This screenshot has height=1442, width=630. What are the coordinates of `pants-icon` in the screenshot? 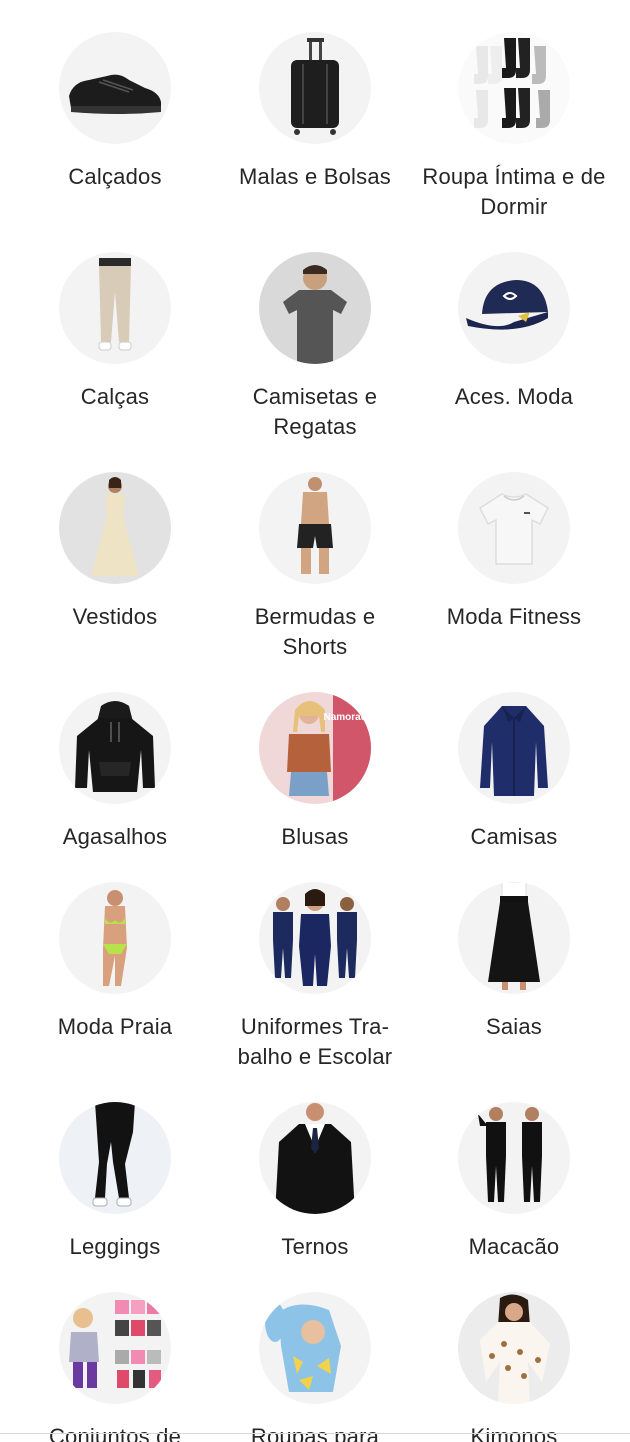 It's located at (115, 308).